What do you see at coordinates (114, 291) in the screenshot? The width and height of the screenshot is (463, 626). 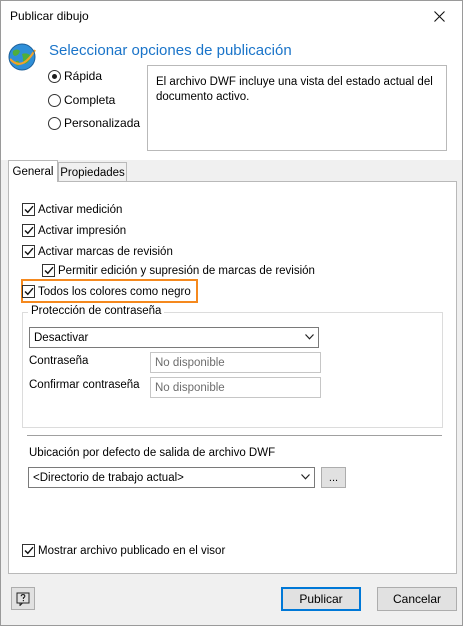 I see `checkbox-label: Todos los colores como negro` at bounding box center [114, 291].